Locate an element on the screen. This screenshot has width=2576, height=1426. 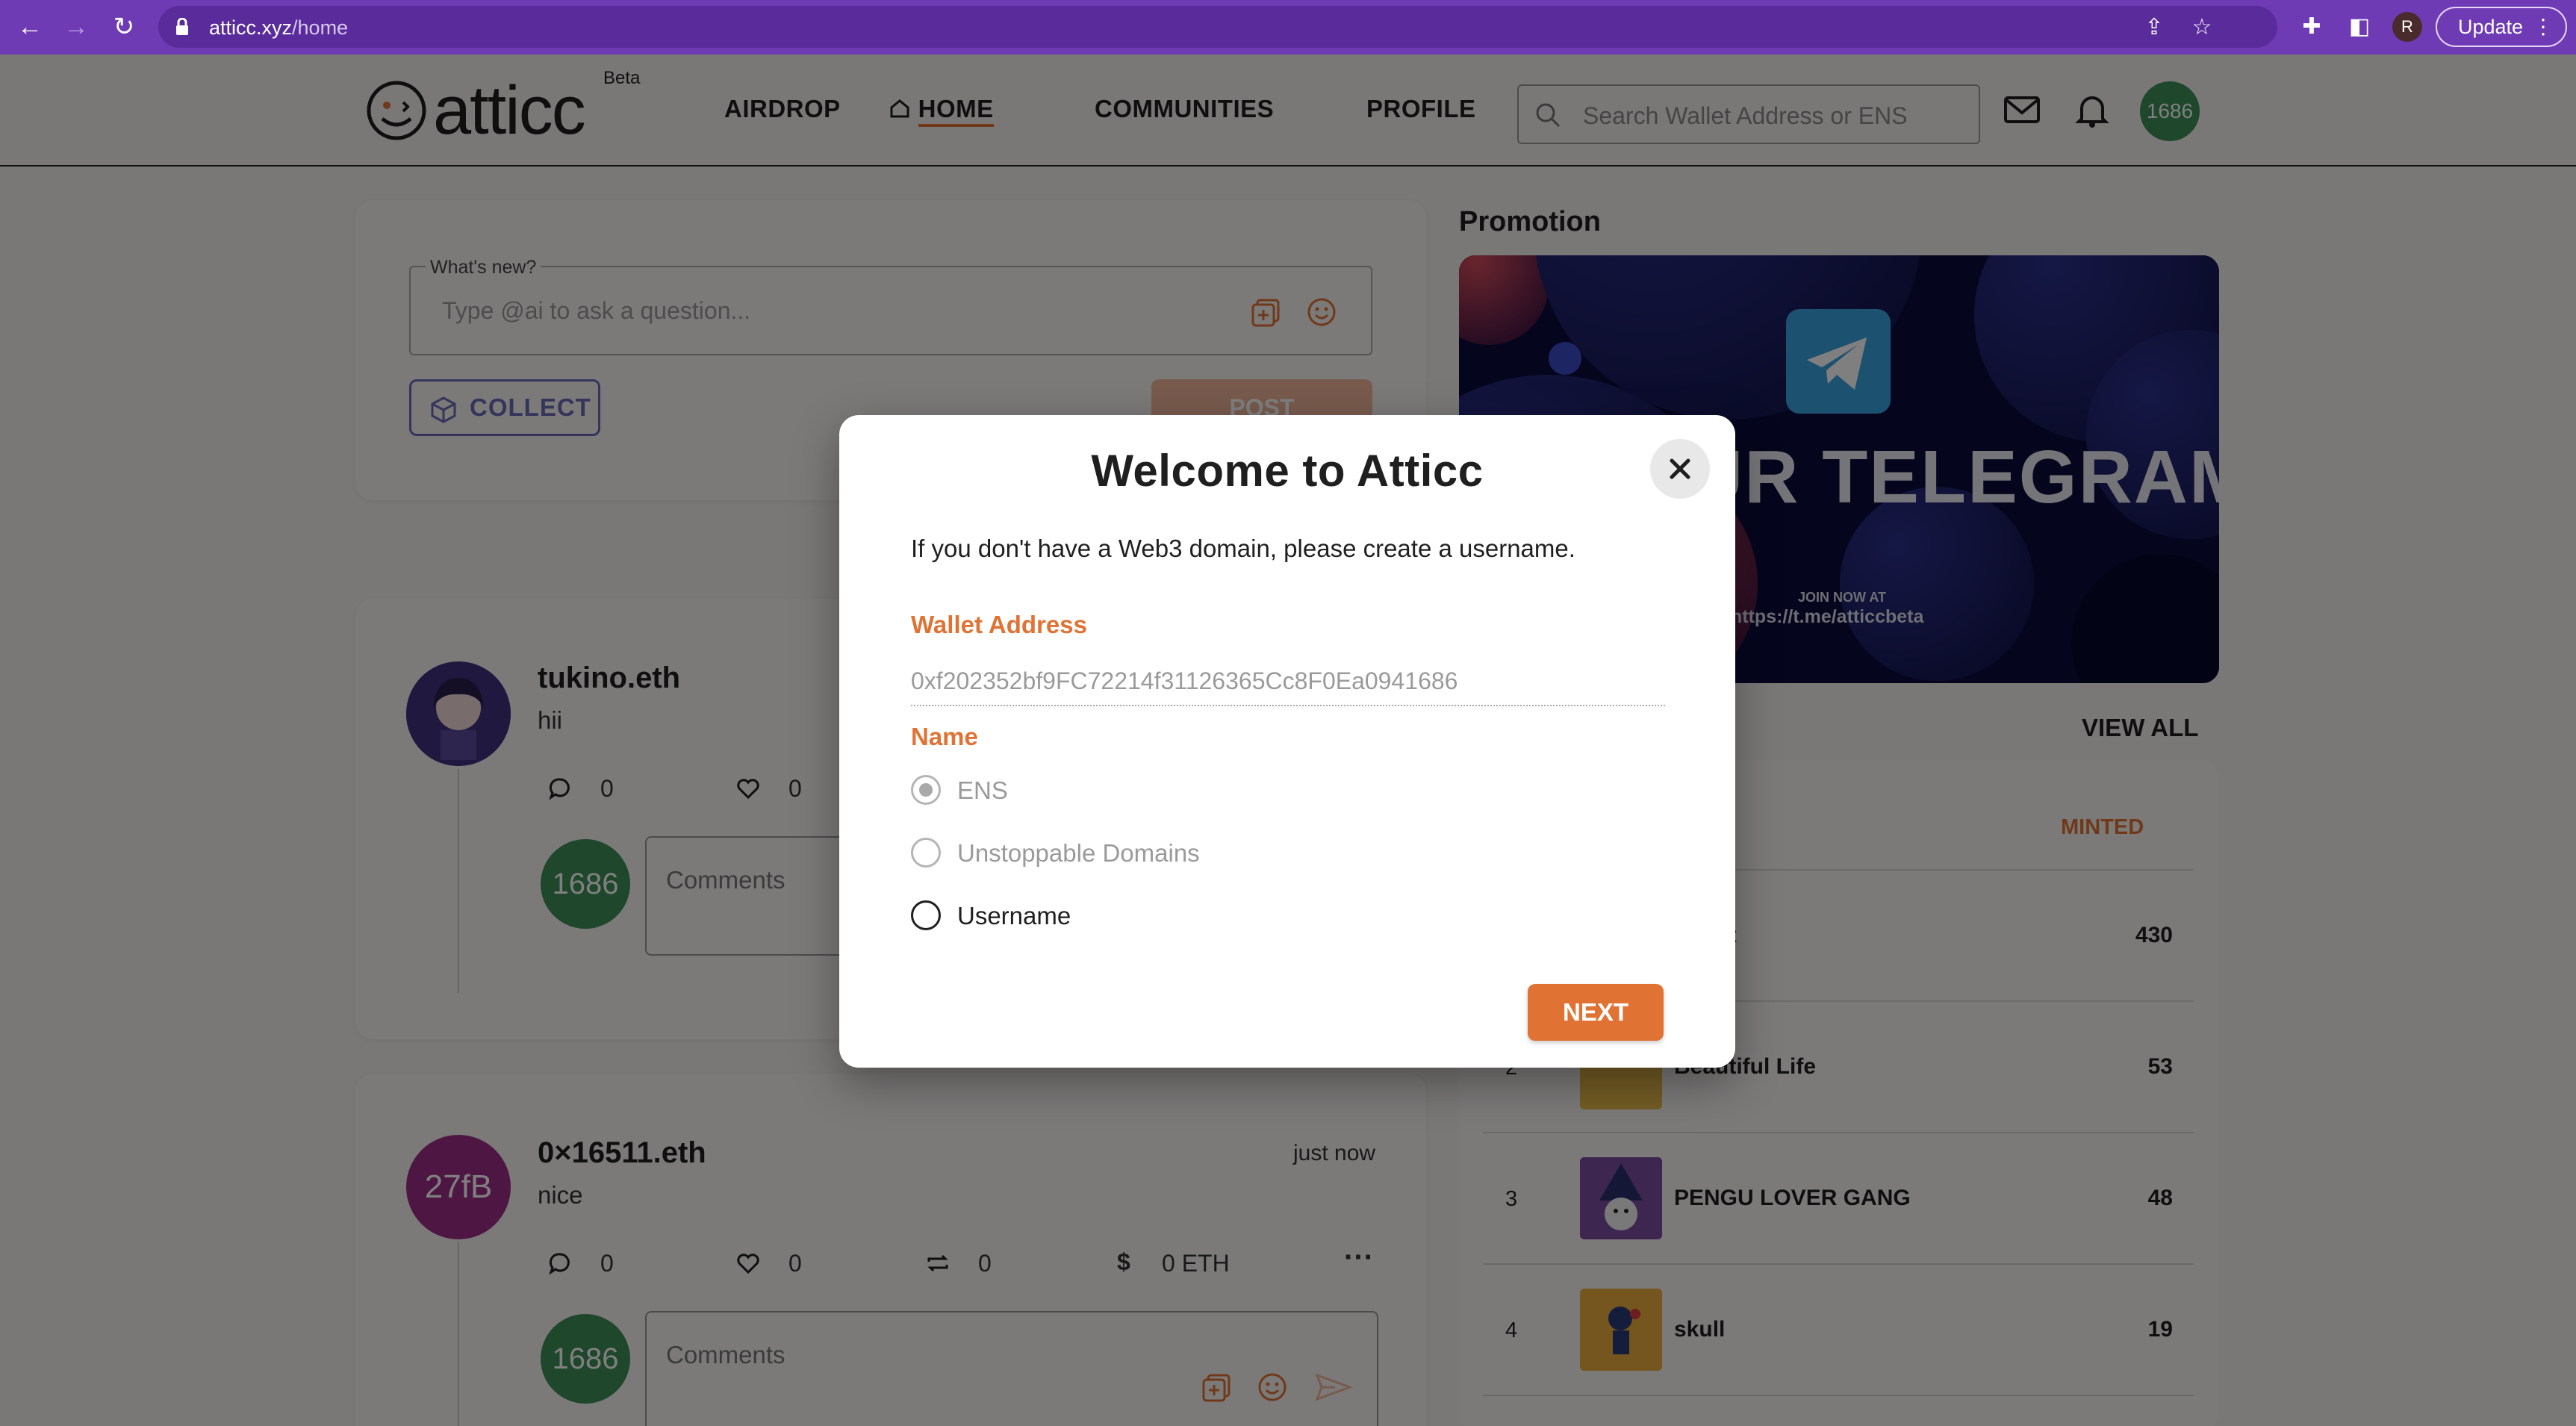
forward-arrow-icon: → is located at coordinates (76, 27).